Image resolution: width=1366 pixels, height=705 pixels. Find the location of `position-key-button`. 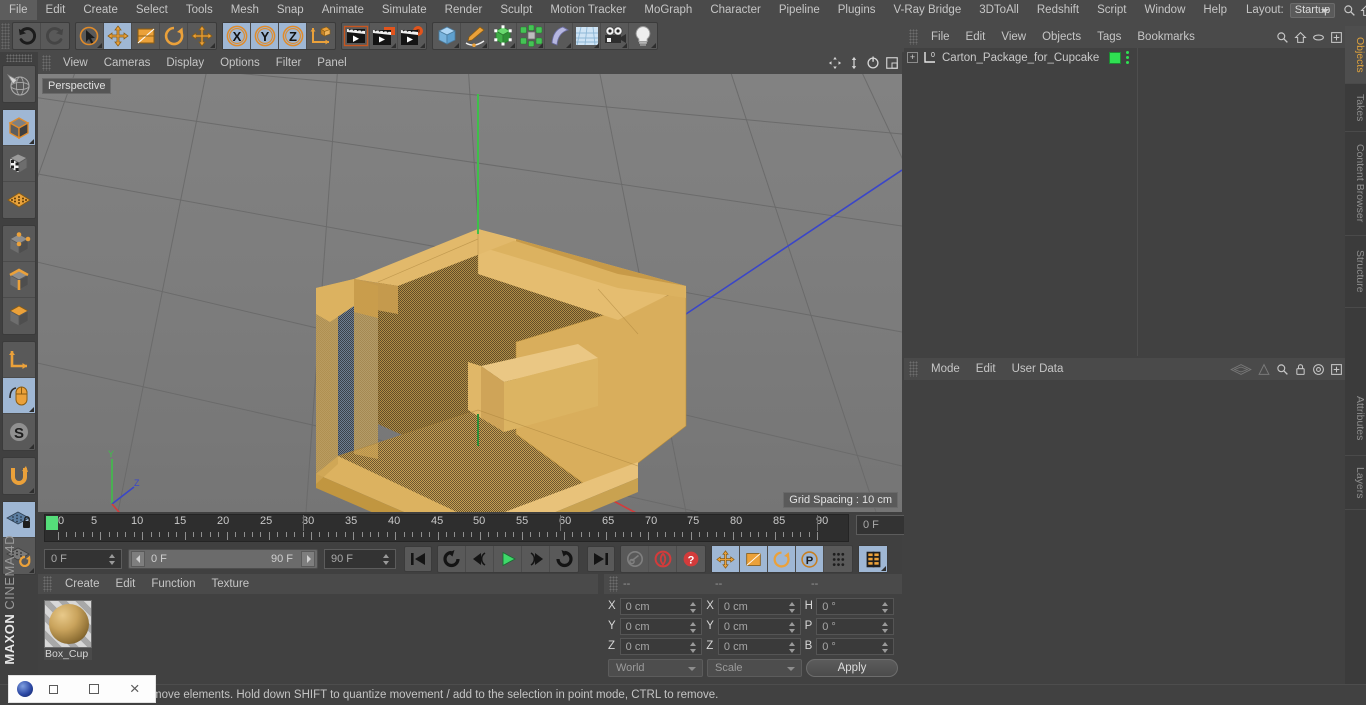

position-key-button is located at coordinates (726, 559).